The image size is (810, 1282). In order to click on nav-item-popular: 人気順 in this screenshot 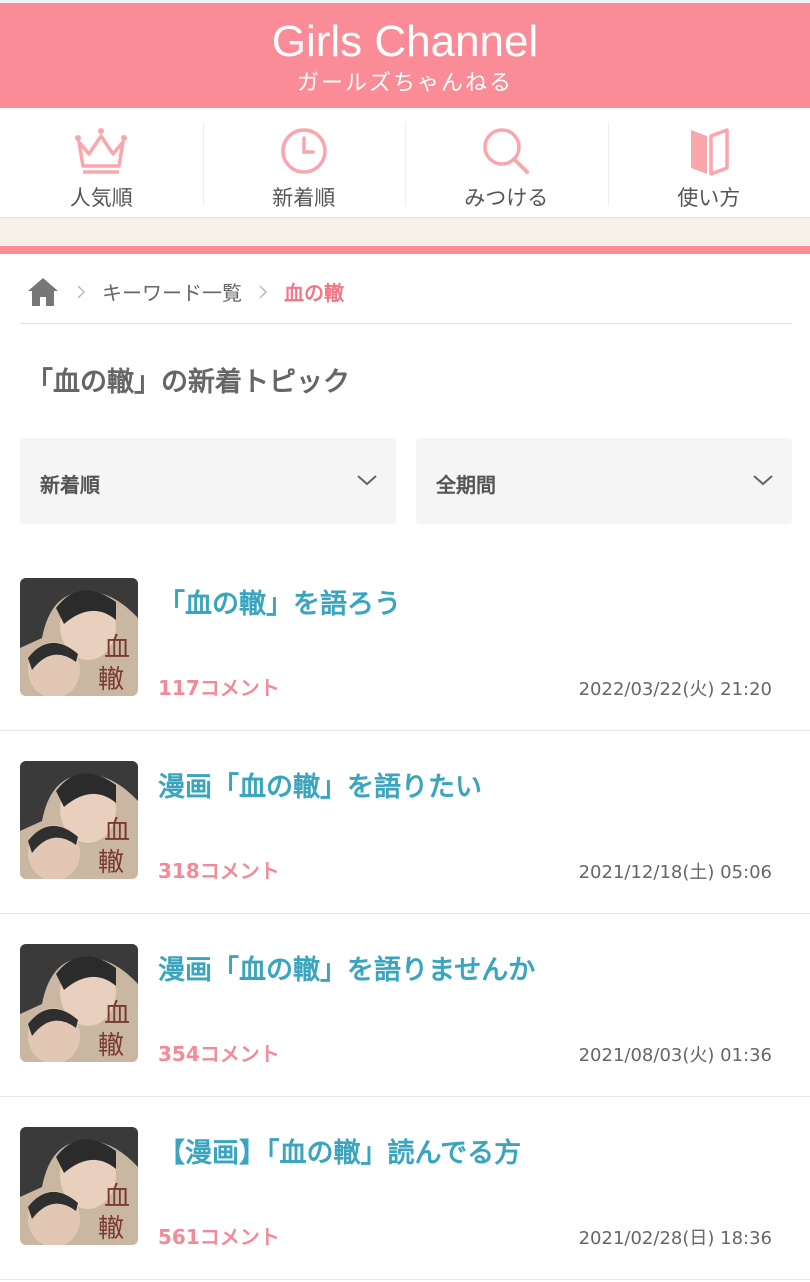, I will do `click(101, 162)`.